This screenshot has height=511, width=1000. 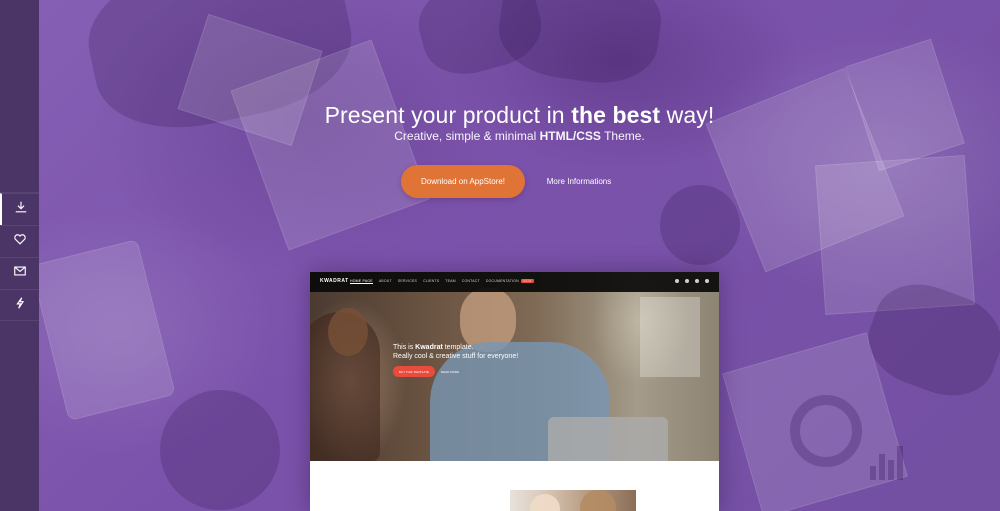 What do you see at coordinates (826, 431) in the screenshot?
I see `bg-pie-chart` at bounding box center [826, 431].